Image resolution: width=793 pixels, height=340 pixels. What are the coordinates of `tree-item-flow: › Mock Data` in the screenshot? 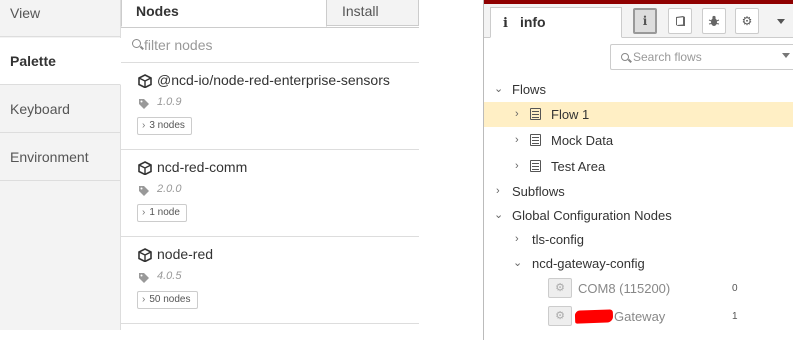 It's located at (638, 140).